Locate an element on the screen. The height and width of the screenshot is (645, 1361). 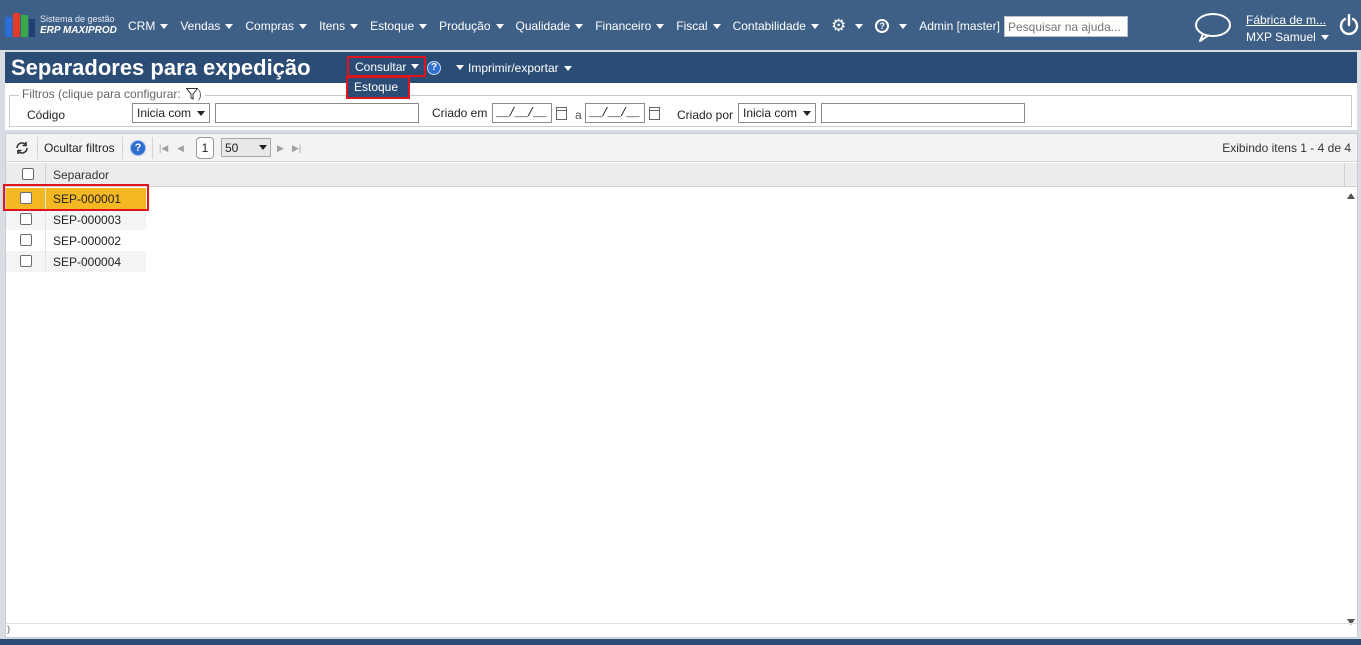
table-row: SEP-000002 is located at coordinates (76, 240).